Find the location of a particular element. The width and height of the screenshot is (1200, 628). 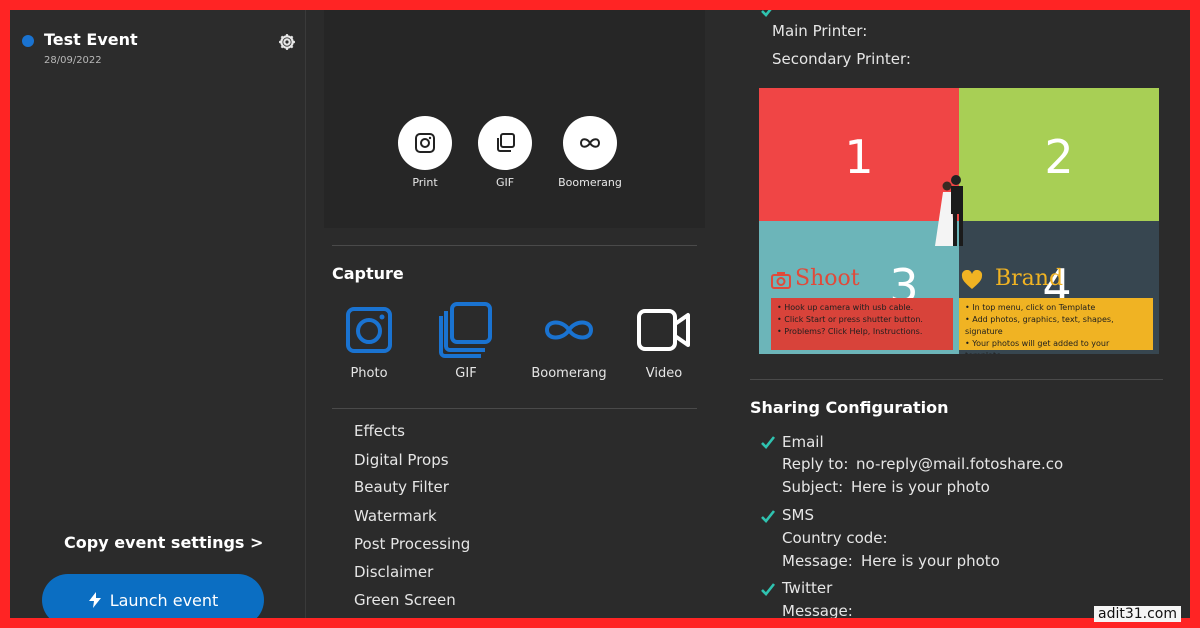

subject-label: Subject: is located at coordinates (813, 487).